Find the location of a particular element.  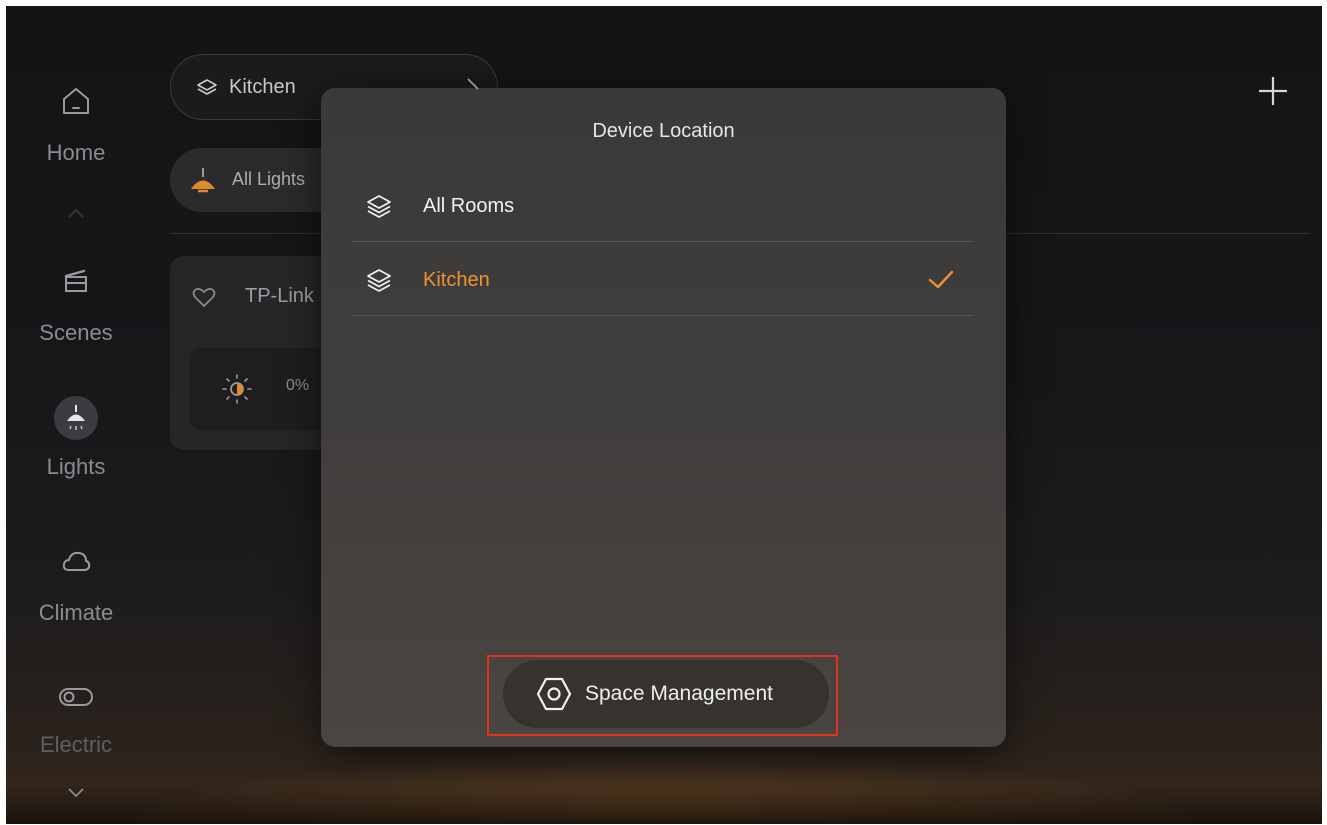

chevron-up-icon is located at coordinates (76, 214).